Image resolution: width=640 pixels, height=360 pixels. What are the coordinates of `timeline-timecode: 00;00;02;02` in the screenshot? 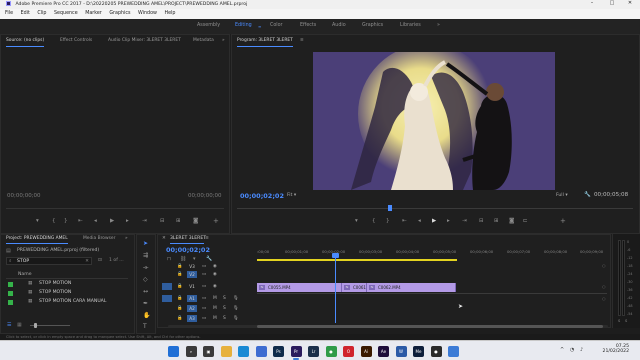 It's located at (188, 250).